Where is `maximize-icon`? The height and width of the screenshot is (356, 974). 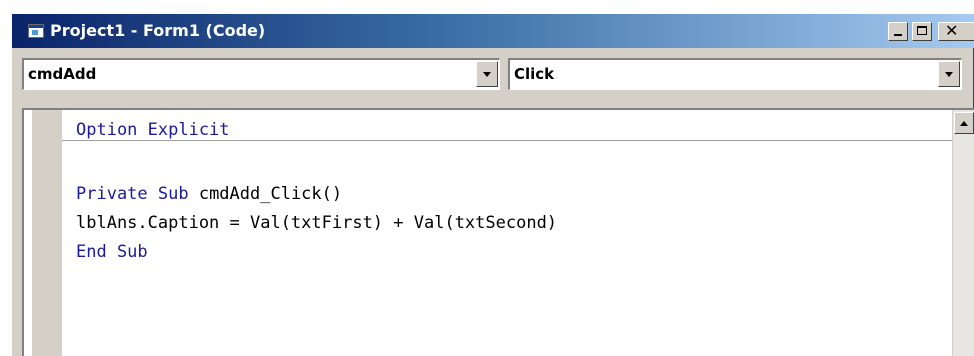 maximize-icon is located at coordinates (922, 30).